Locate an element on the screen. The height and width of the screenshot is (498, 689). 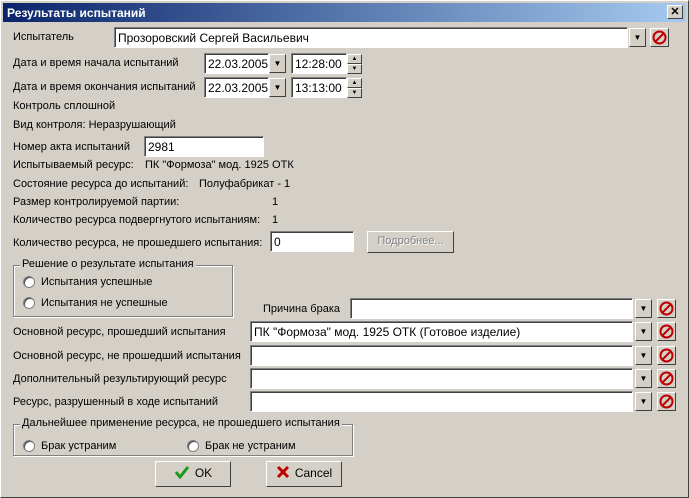
decision-group: Решение о результате испытания is located at coordinates (123, 287).